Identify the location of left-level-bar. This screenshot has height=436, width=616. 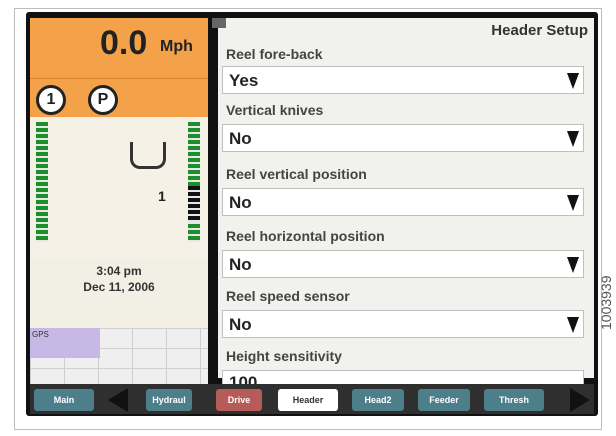
(42, 182).